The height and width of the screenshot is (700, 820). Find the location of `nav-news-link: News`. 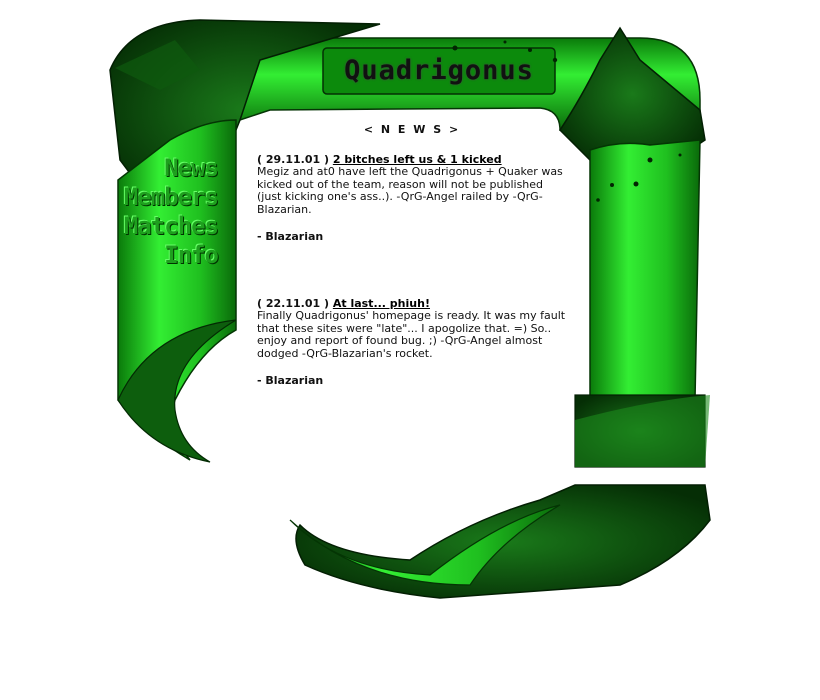

nav-news-link: News is located at coordinates (191, 168).